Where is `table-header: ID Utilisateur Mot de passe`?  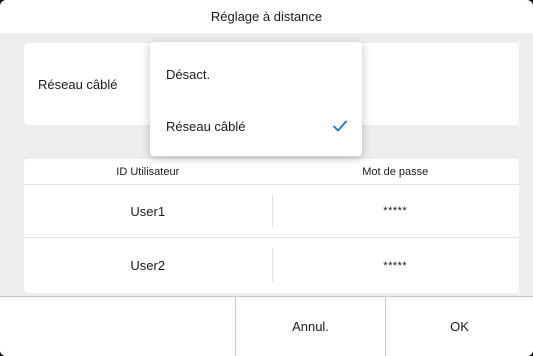
table-header: ID Utilisateur Mot de passe is located at coordinates (271, 172).